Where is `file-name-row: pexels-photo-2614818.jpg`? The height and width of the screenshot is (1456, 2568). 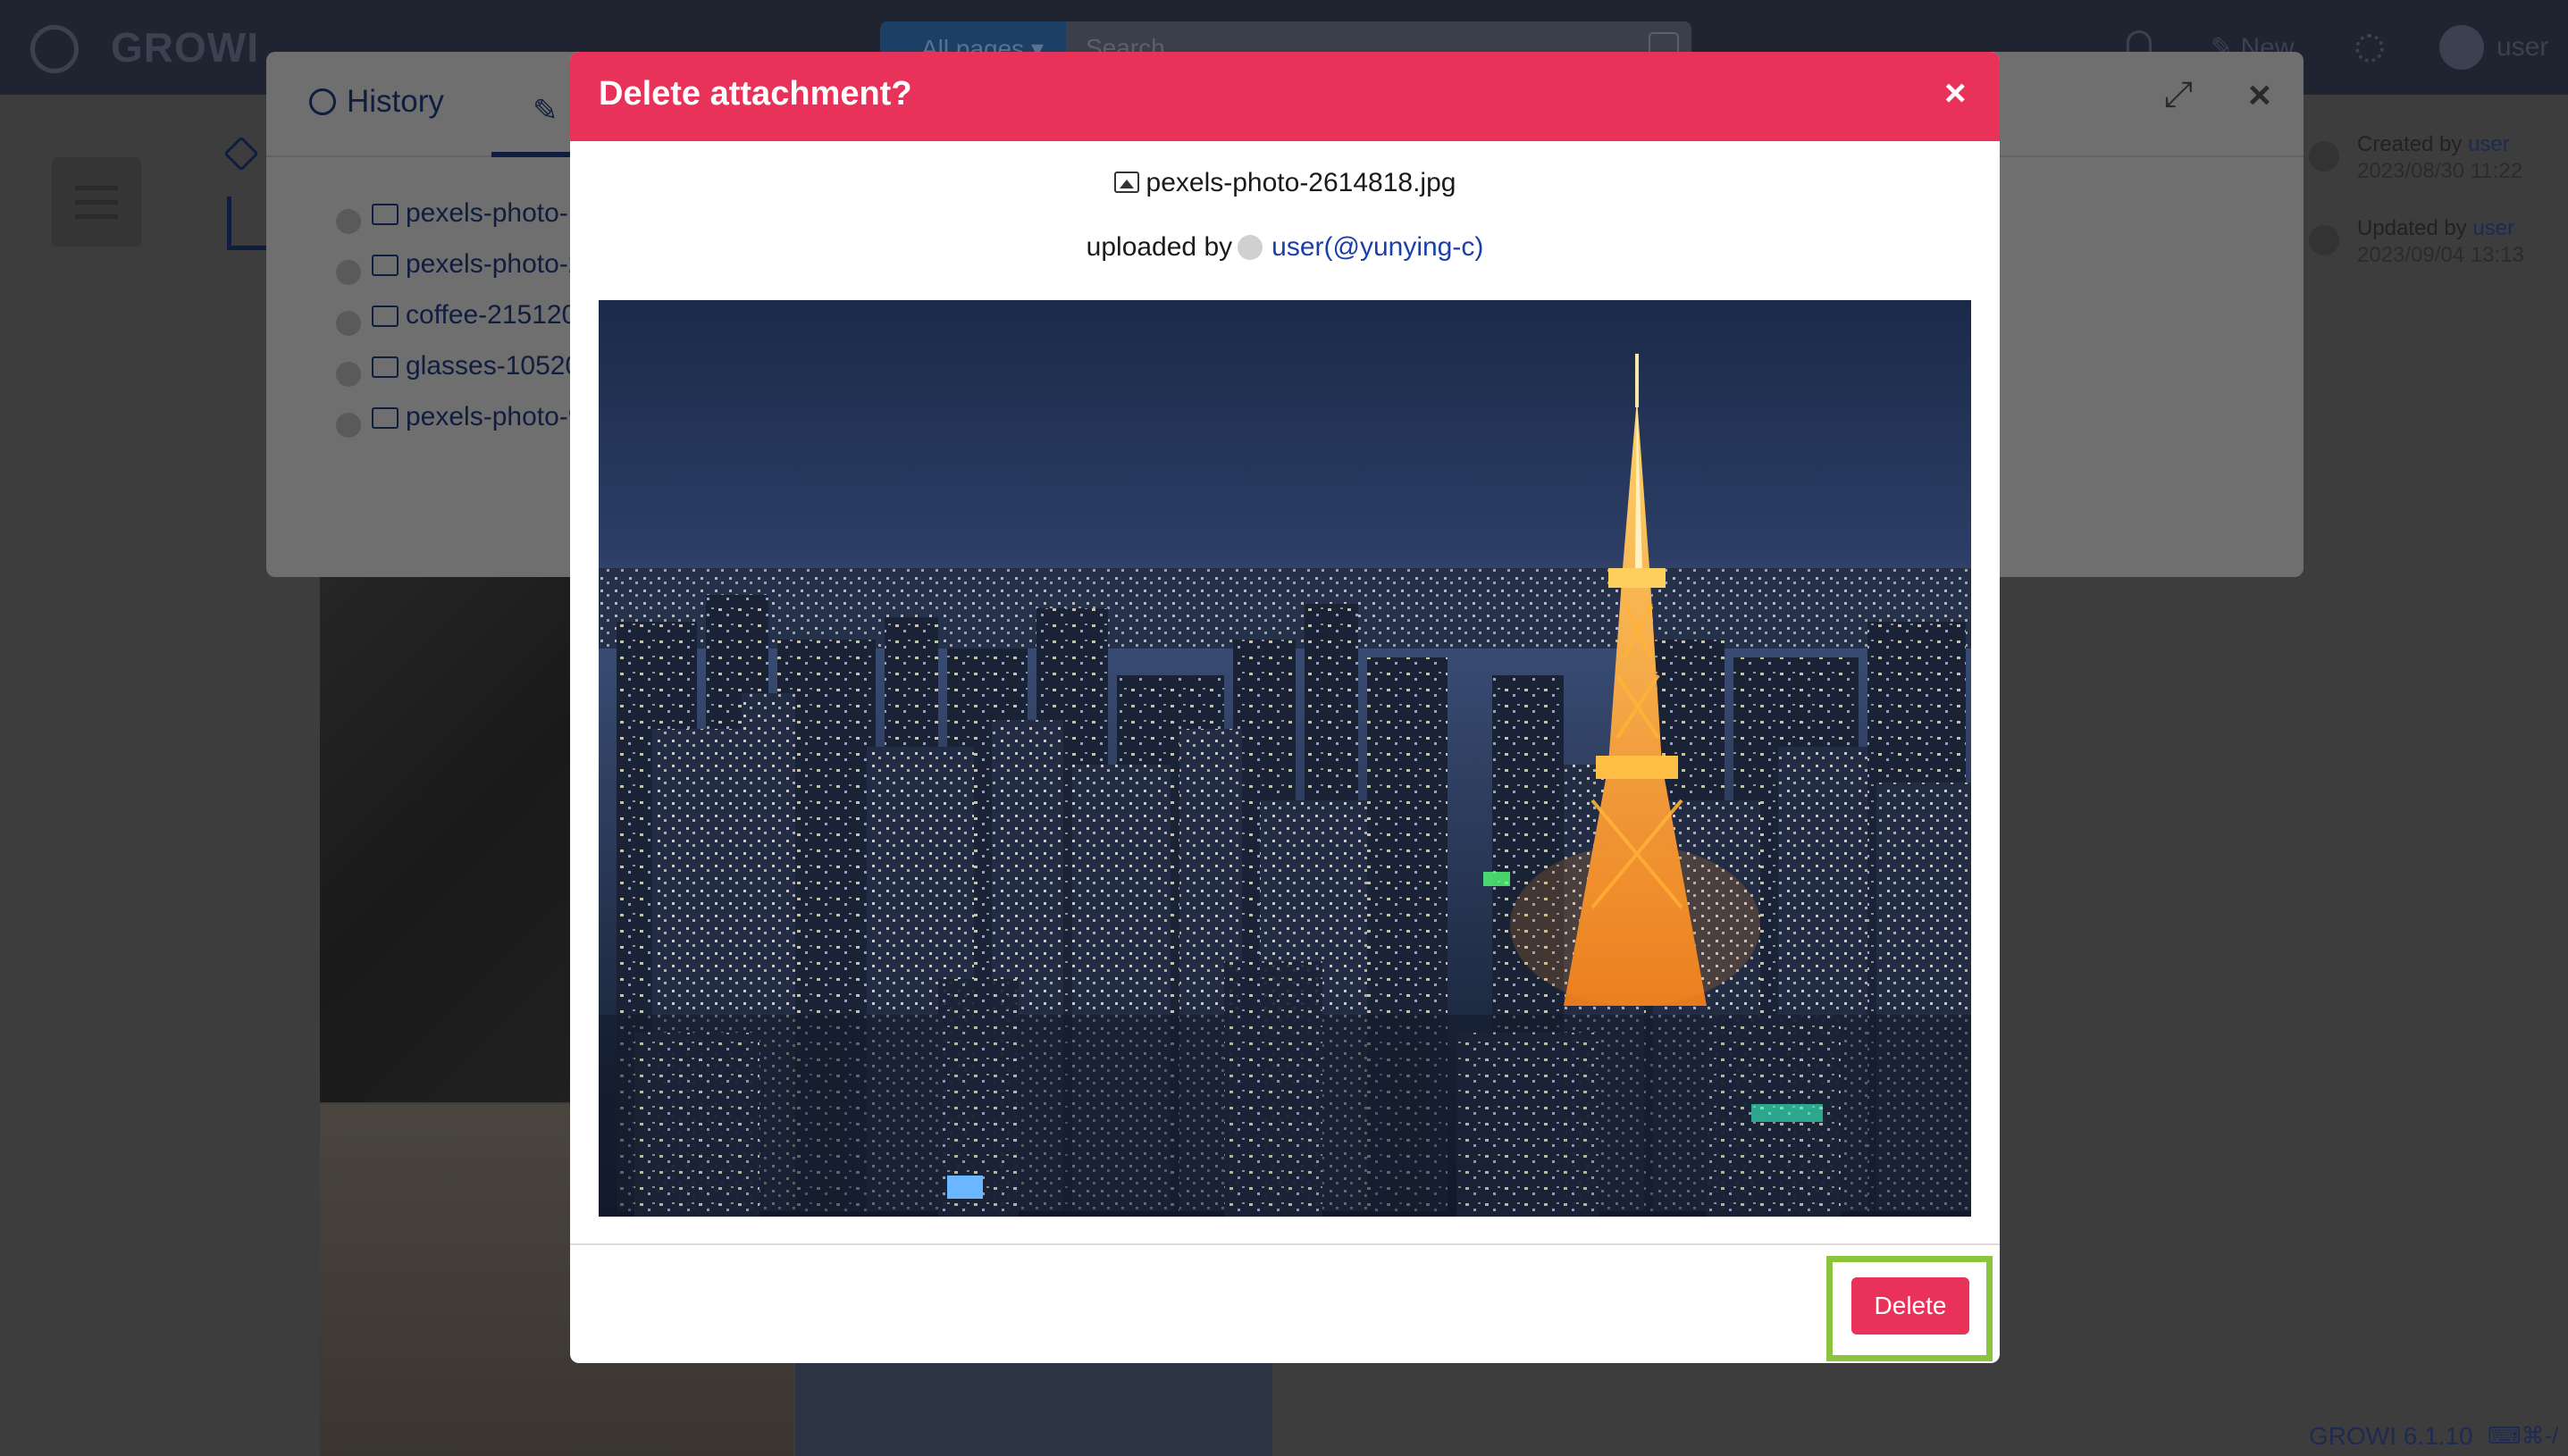 file-name-row: pexels-photo-2614818.jpg is located at coordinates (1285, 183).